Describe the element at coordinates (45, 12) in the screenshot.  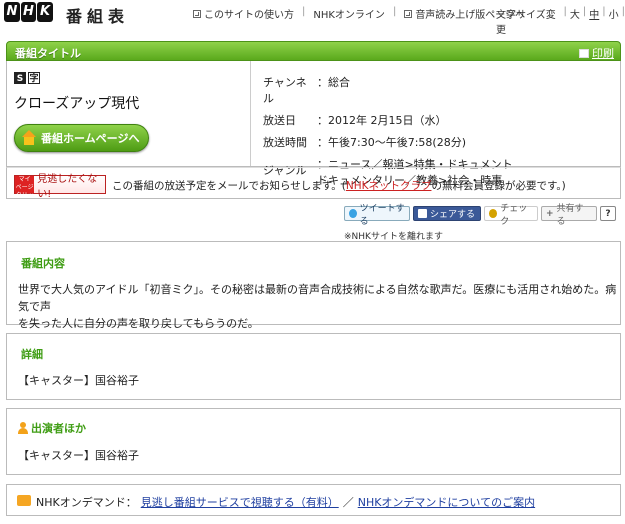
I see `logo-letter: K` at that location.